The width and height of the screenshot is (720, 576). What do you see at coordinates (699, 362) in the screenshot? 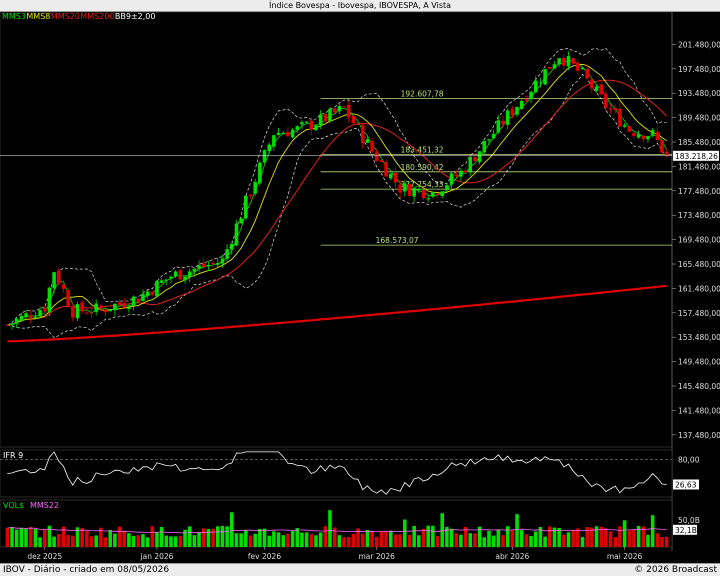
I see `y-tick-label: 149.480,00` at bounding box center [699, 362].